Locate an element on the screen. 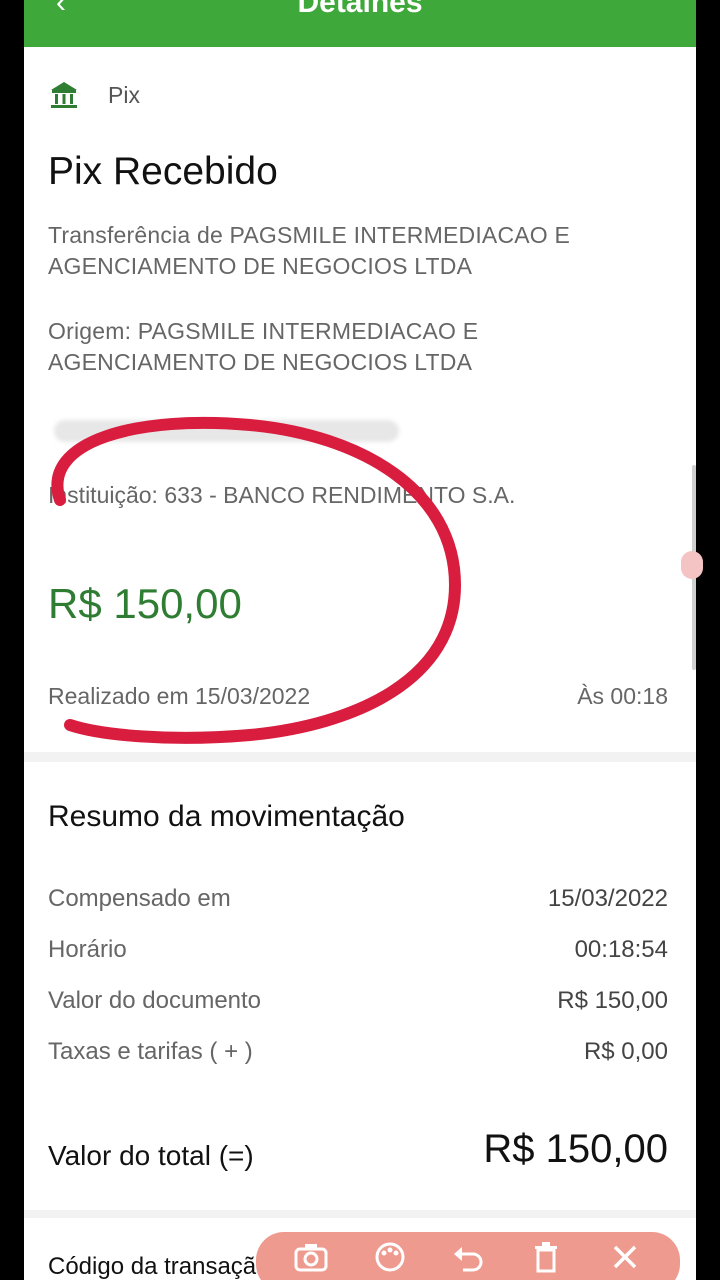  transaction-title: Pix Recebido is located at coordinates (163, 171).